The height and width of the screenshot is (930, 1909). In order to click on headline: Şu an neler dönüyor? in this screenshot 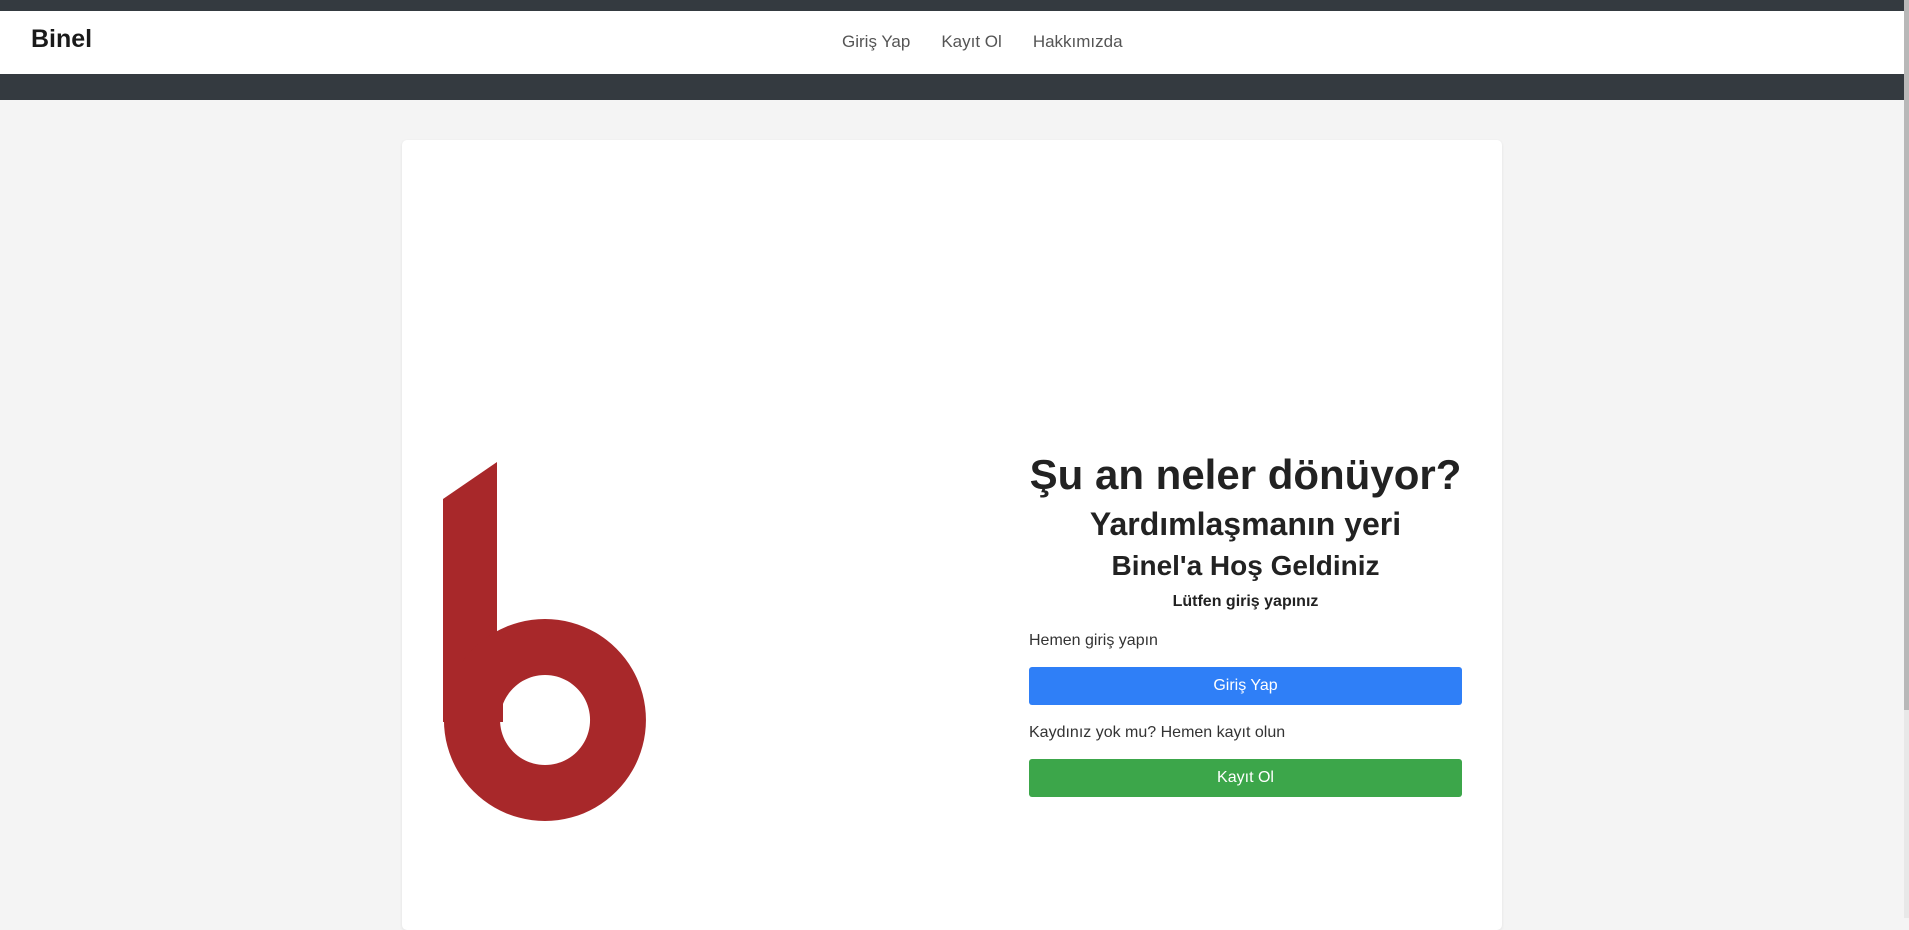, I will do `click(1245, 474)`.